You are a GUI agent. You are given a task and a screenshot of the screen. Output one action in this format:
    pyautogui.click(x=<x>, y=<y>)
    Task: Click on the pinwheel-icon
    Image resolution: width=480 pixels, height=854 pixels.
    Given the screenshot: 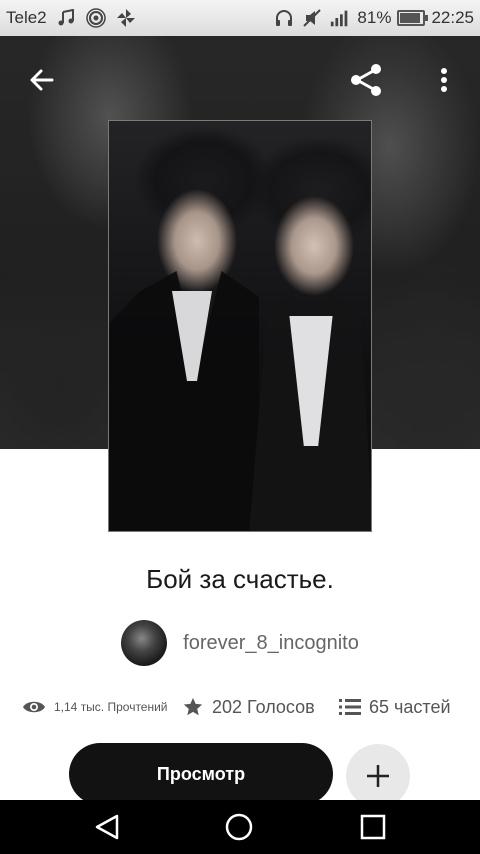 What is the action you would take?
    pyautogui.click(x=126, y=18)
    